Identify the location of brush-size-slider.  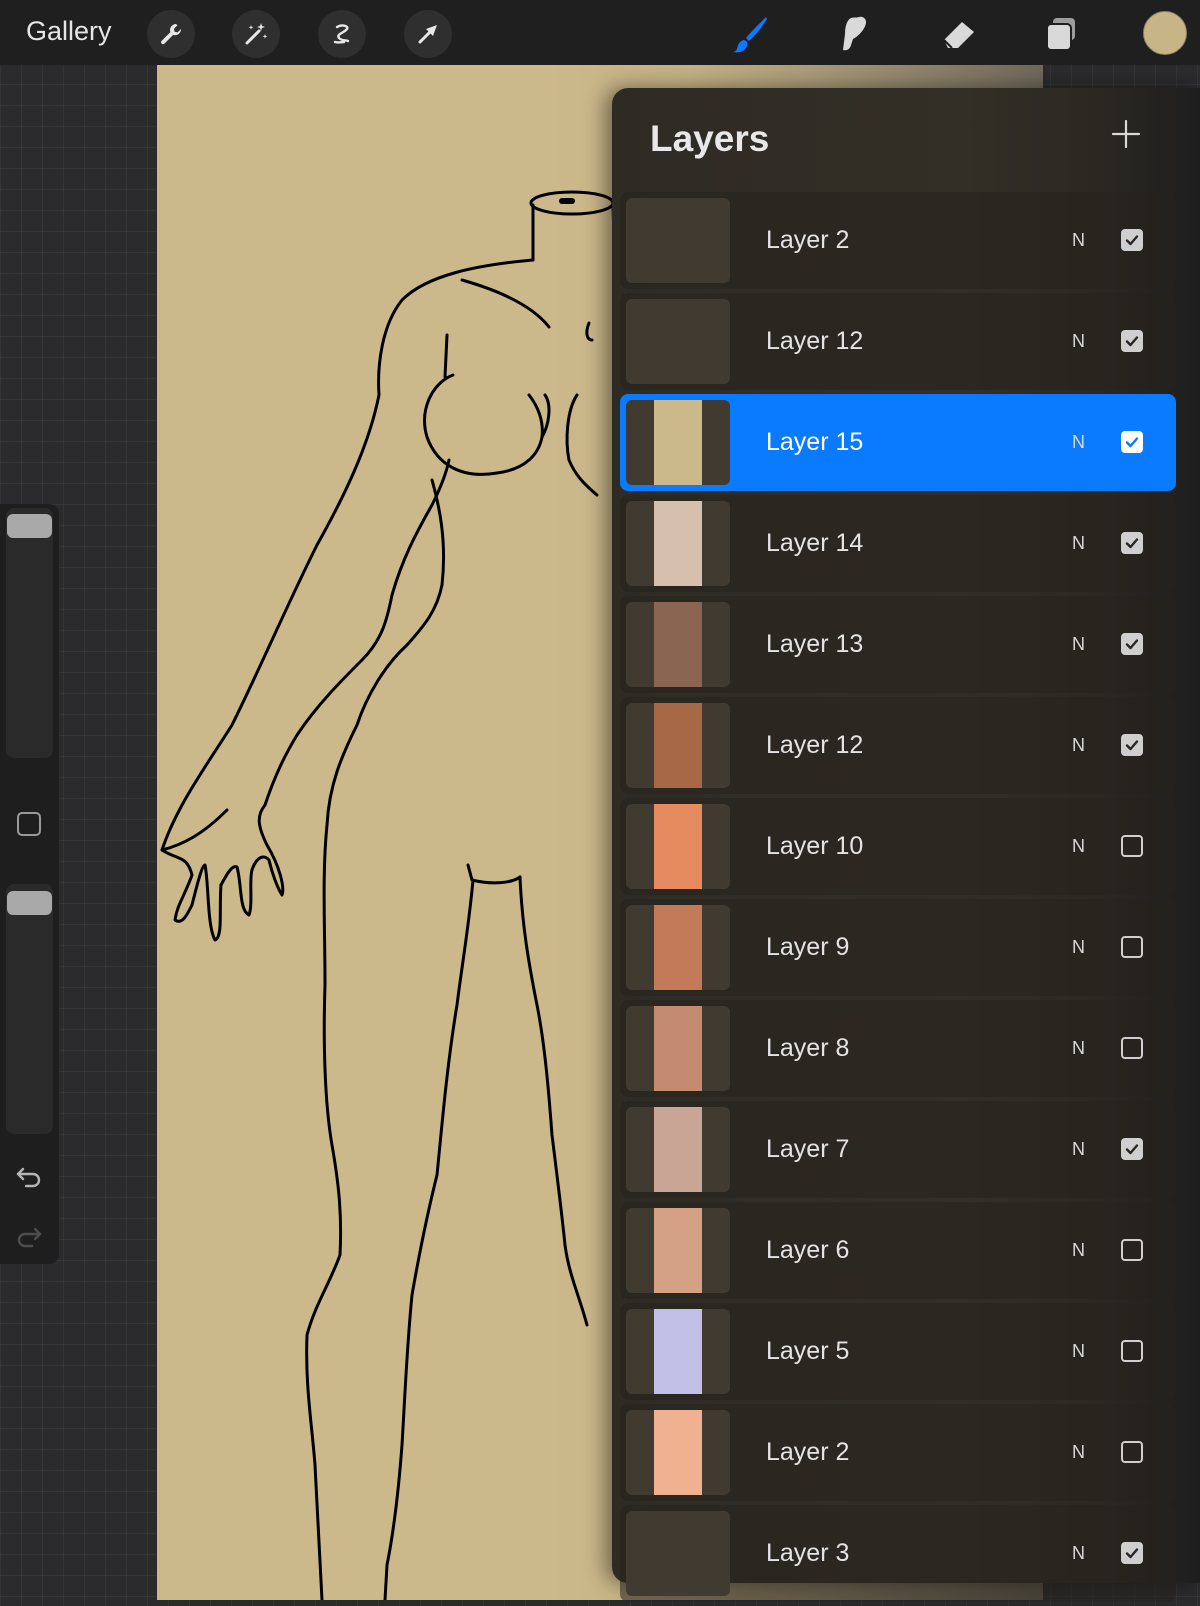
(29, 633).